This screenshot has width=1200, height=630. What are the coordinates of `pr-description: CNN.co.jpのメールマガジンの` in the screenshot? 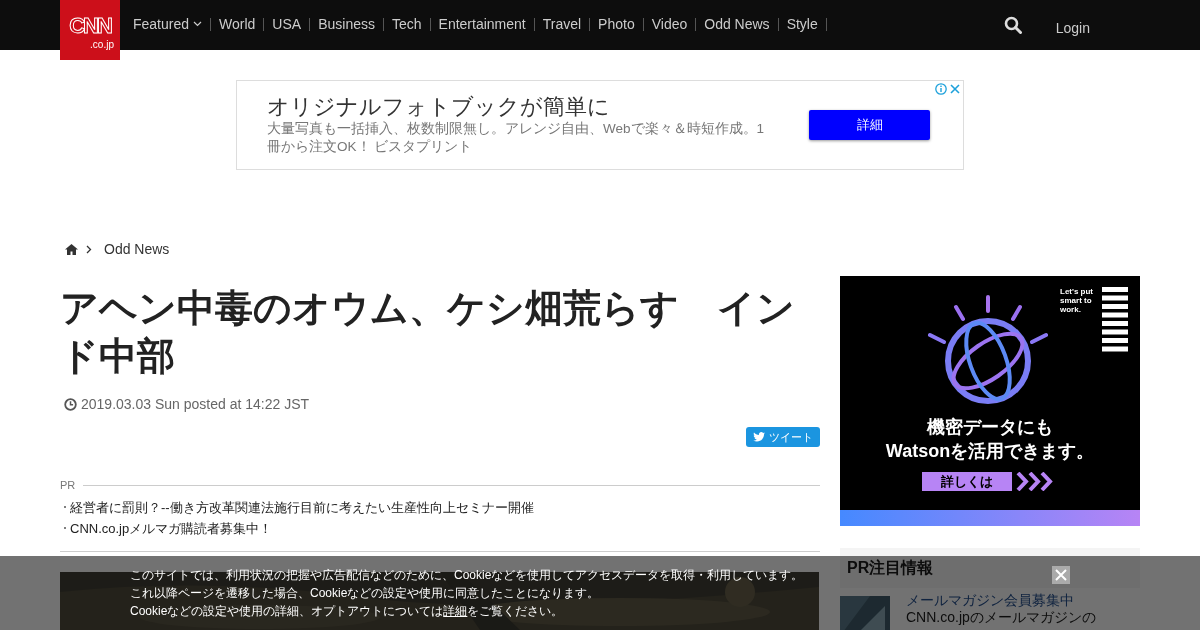 It's located at (1001, 617).